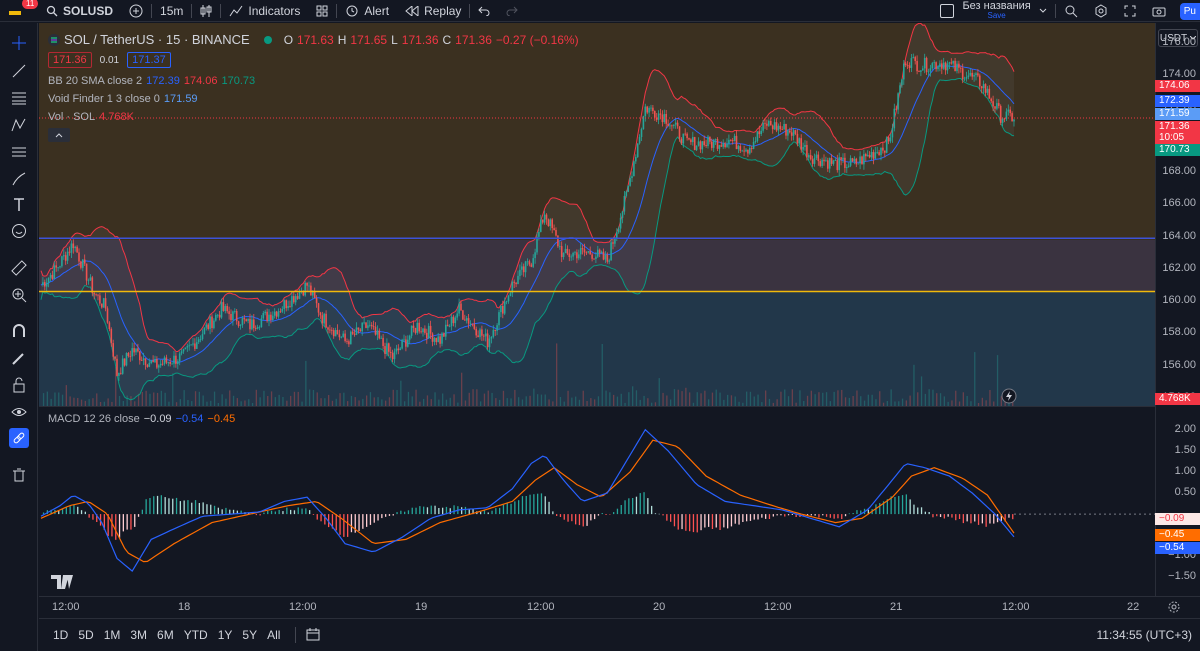 This screenshot has height=651, width=1200. What do you see at coordinates (273, 635) in the screenshot?
I see `range-button-all: All` at bounding box center [273, 635].